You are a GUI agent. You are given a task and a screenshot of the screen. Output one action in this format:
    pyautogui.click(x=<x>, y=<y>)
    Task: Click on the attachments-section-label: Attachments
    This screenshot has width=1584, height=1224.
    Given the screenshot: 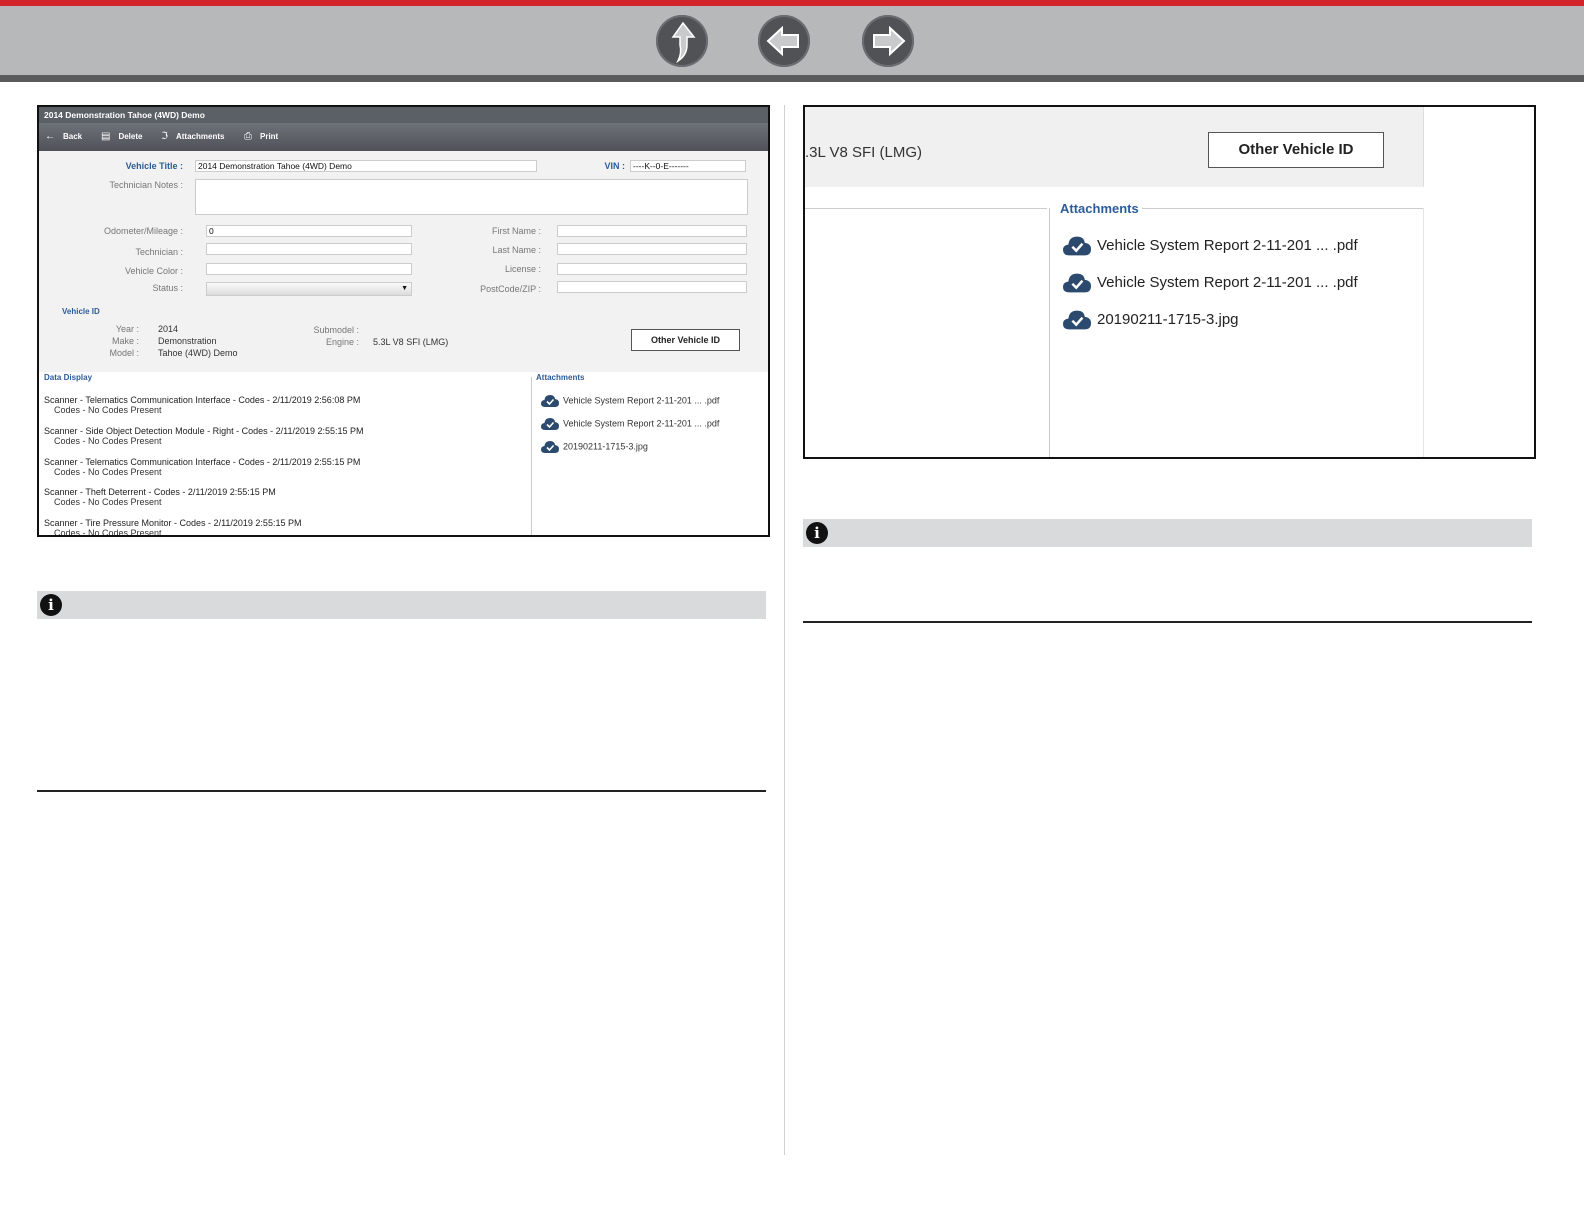 What is the action you would take?
    pyautogui.click(x=560, y=377)
    